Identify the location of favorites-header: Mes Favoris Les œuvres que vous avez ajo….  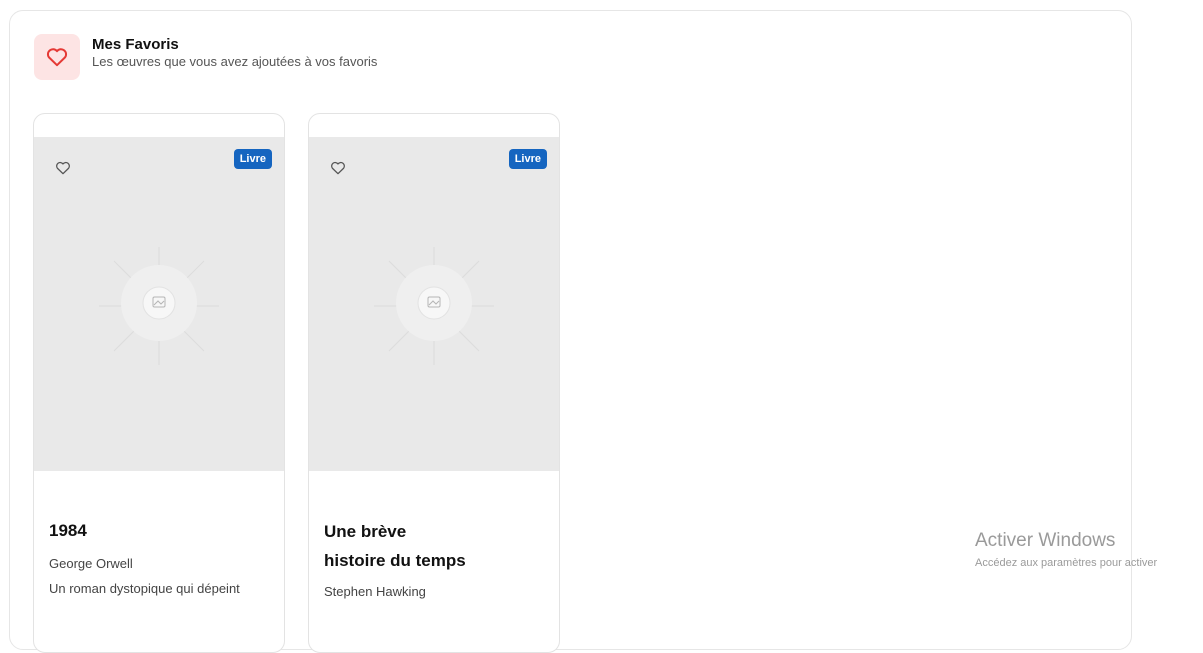
(205, 57).